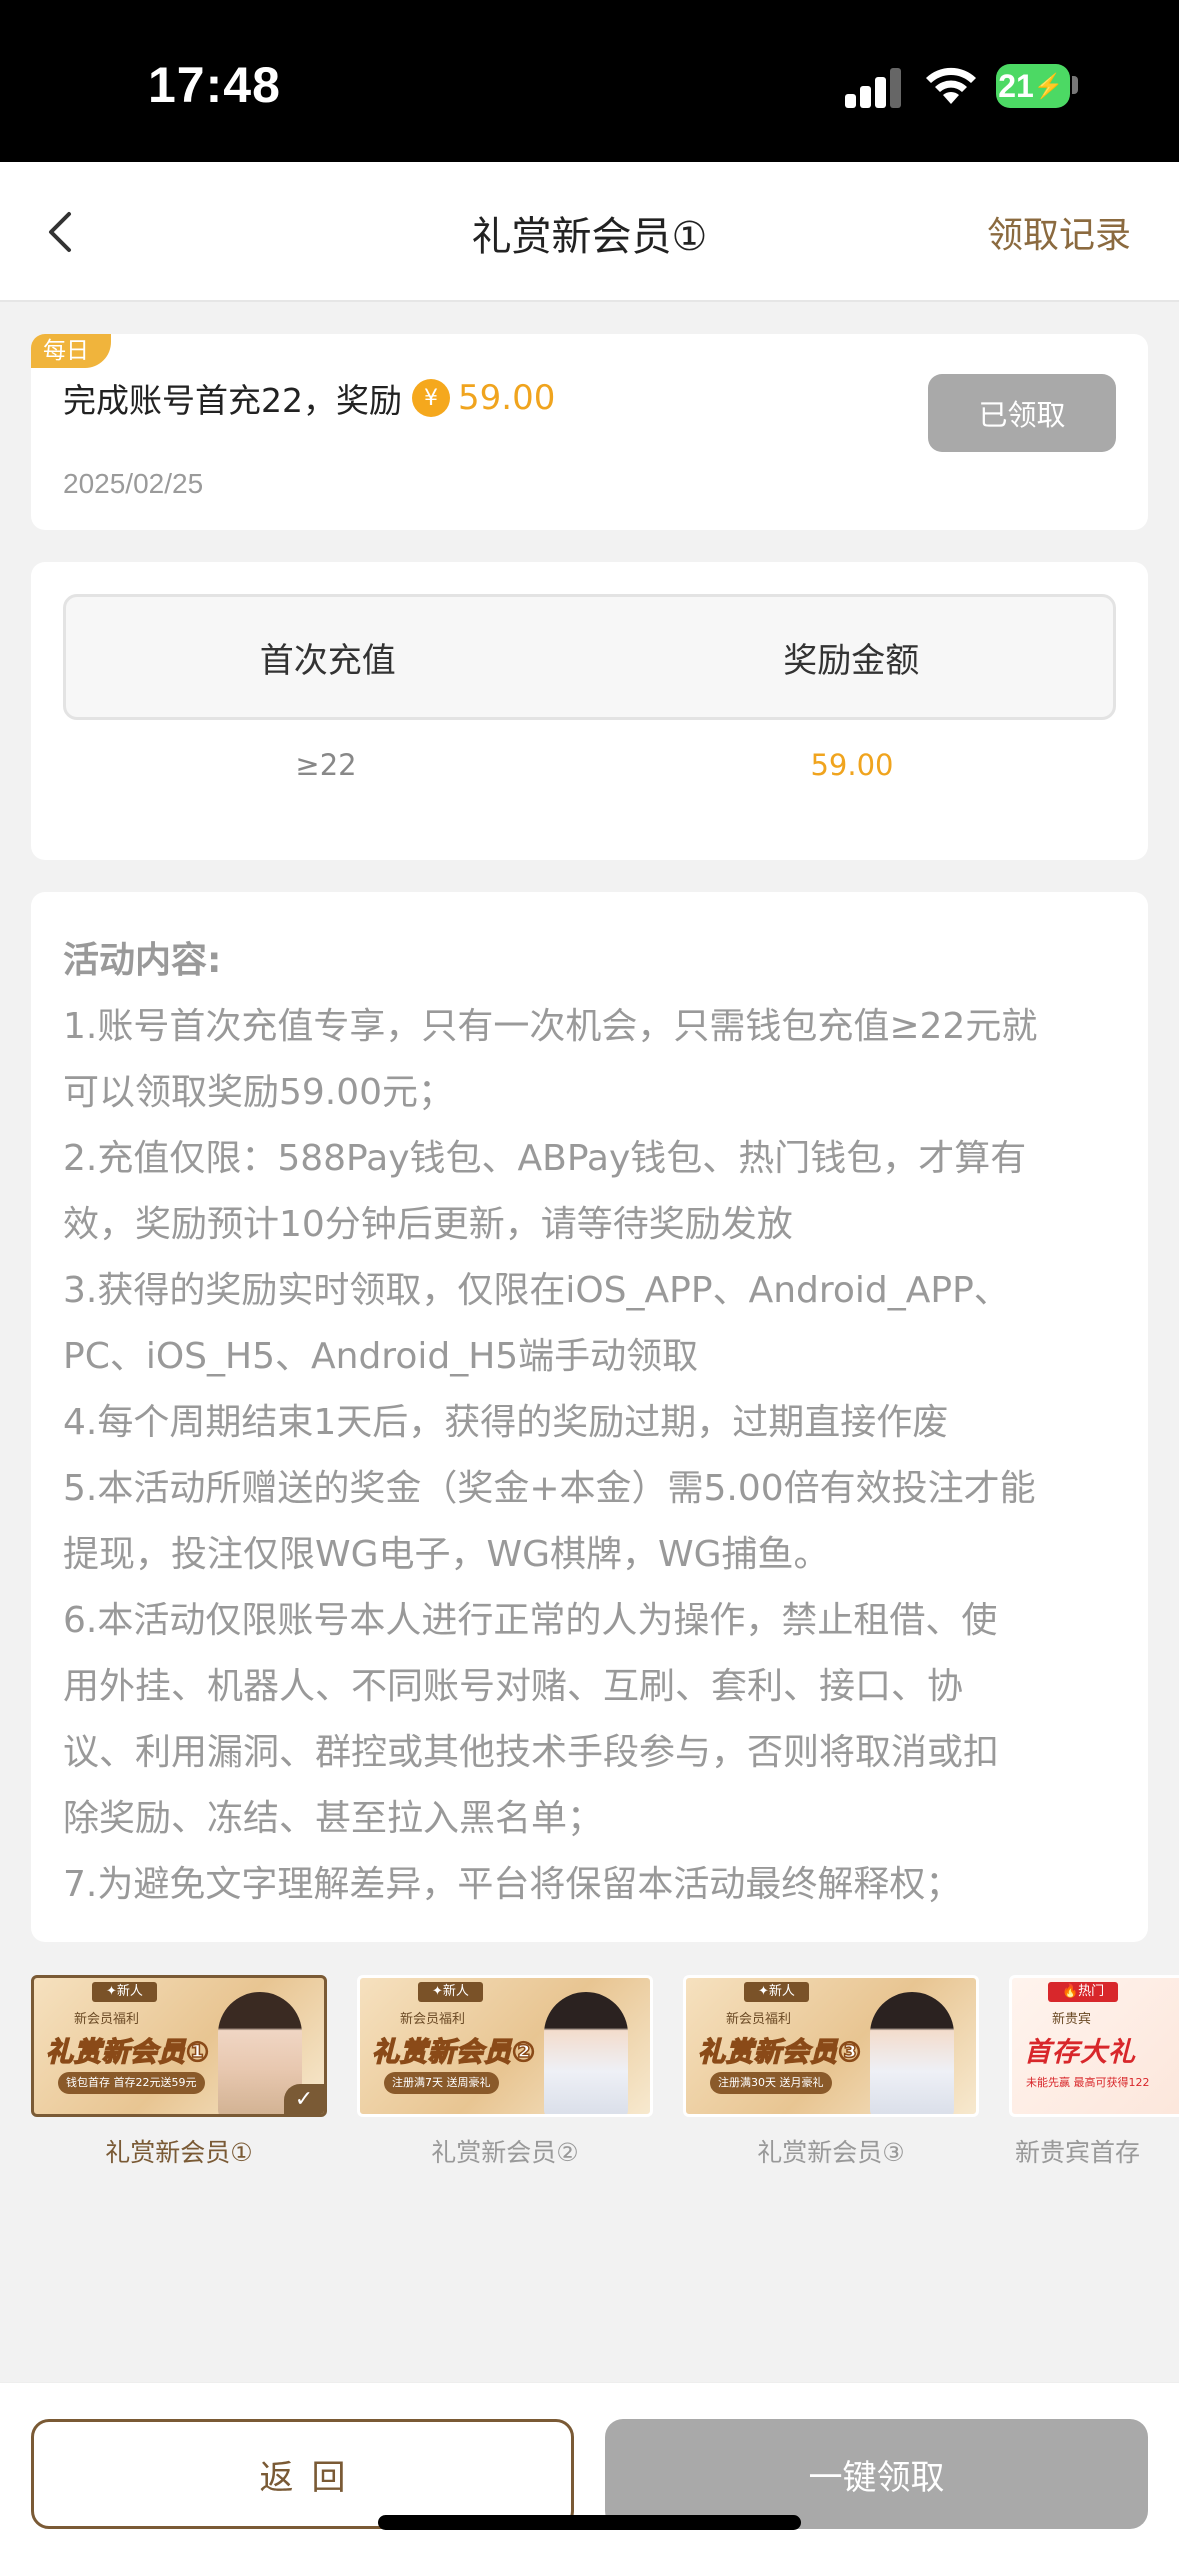 This screenshot has height=2556, width=1179. What do you see at coordinates (779, 2052) in the screenshot?
I see `banner-title: 礼赏新会员③` at bounding box center [779, 2052].